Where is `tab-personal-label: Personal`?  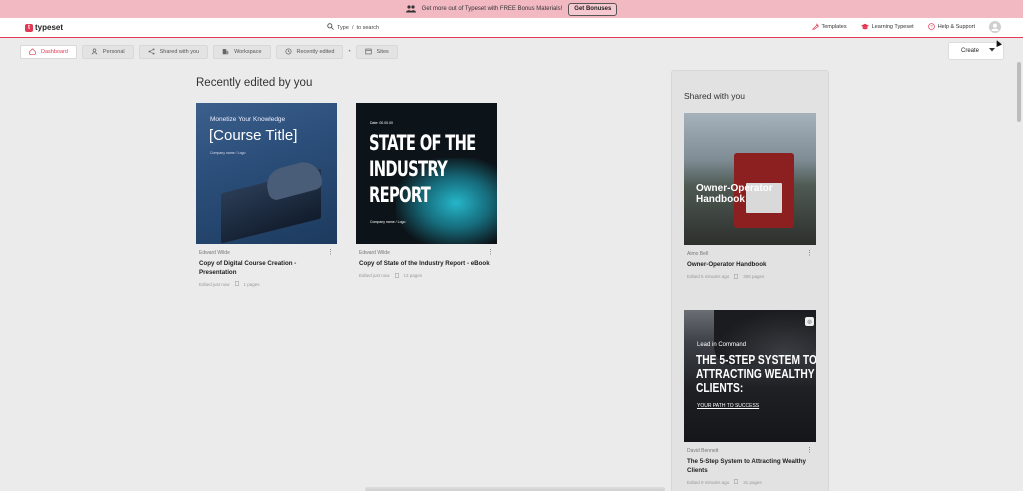
tab-personal-label: Personal is located at coordinates (113, 52).